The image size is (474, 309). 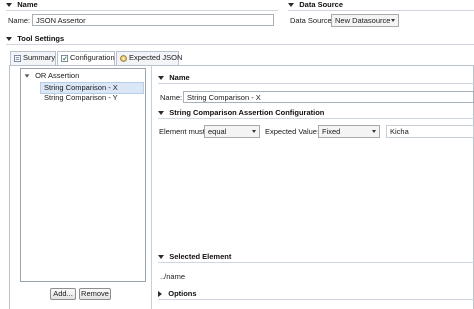 I want to click on name-section-title: Name, so click(x=27, y=4).